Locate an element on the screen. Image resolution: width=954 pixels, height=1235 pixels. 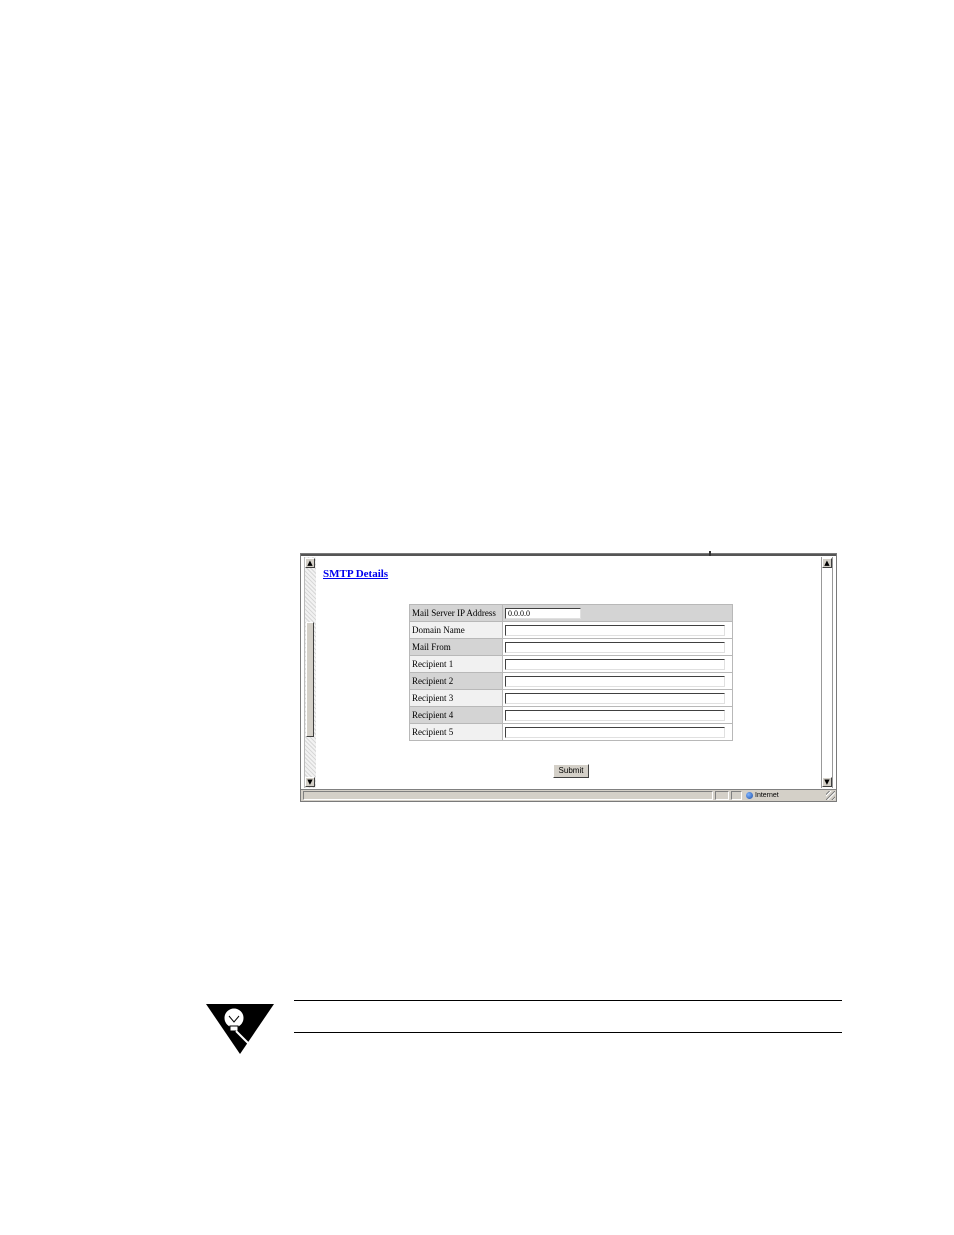
left-frame-scrollbar: ▲ ▼ is located at coordinates (310, 672).